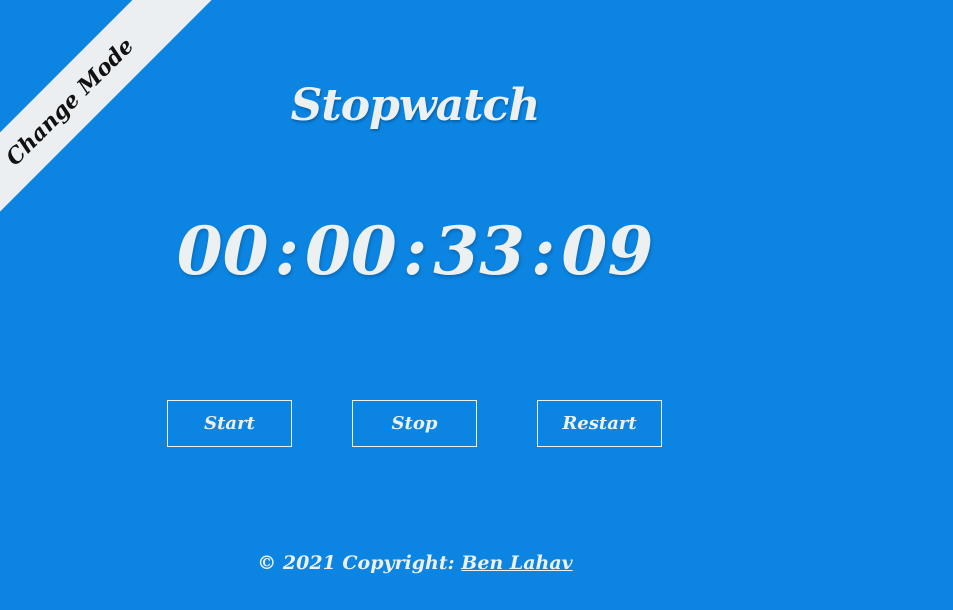 This screenshot has width=953, height=610. Describe the element at coordinates (607, 251) in the screenshot. I see `timer-centiseconds: 09` at that location.